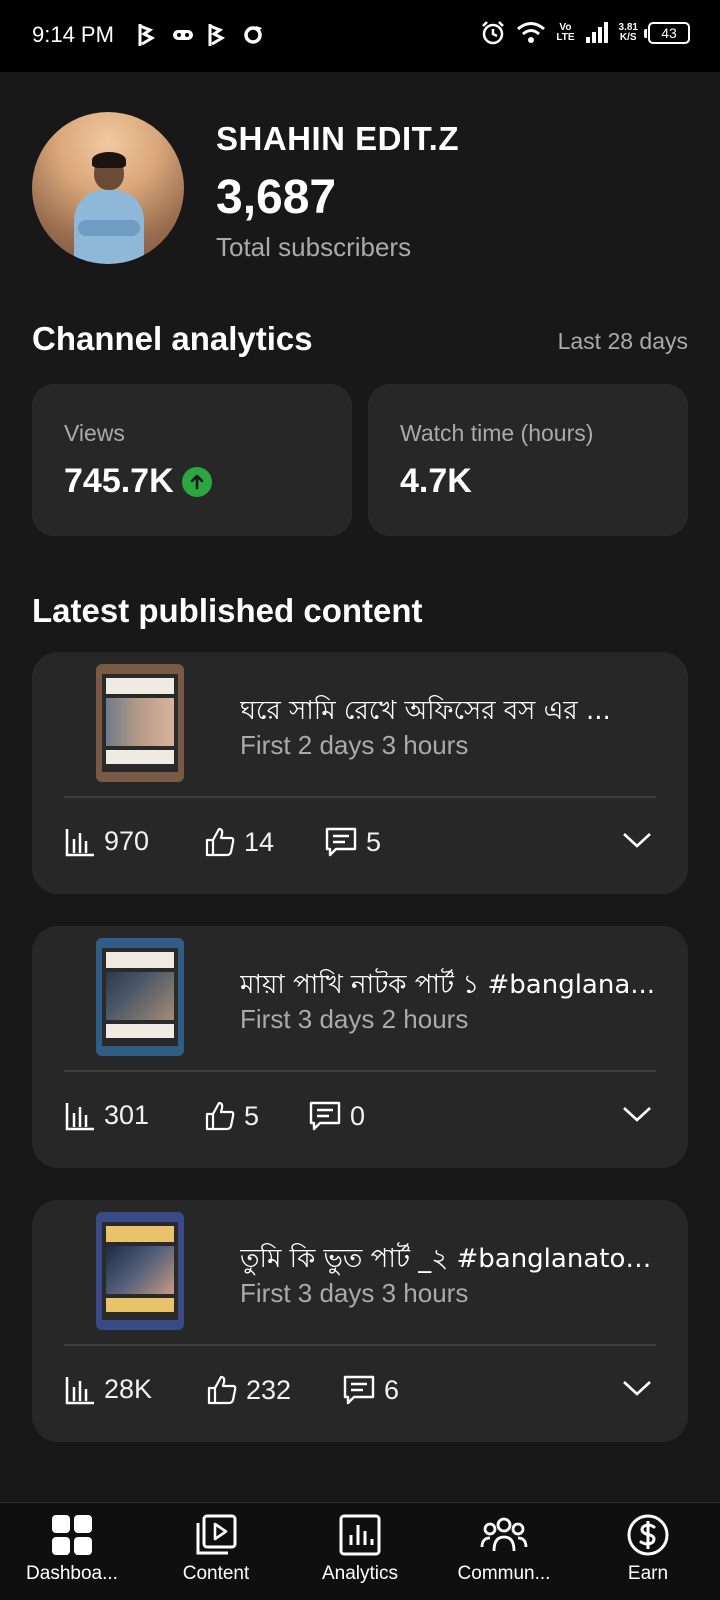 The width and height of the screenshot is (720, 1600). Describe the element at coordinates (338, 138) in the screenshot. I see `channel-name: SHAHIN EDIT.Z` at that location.